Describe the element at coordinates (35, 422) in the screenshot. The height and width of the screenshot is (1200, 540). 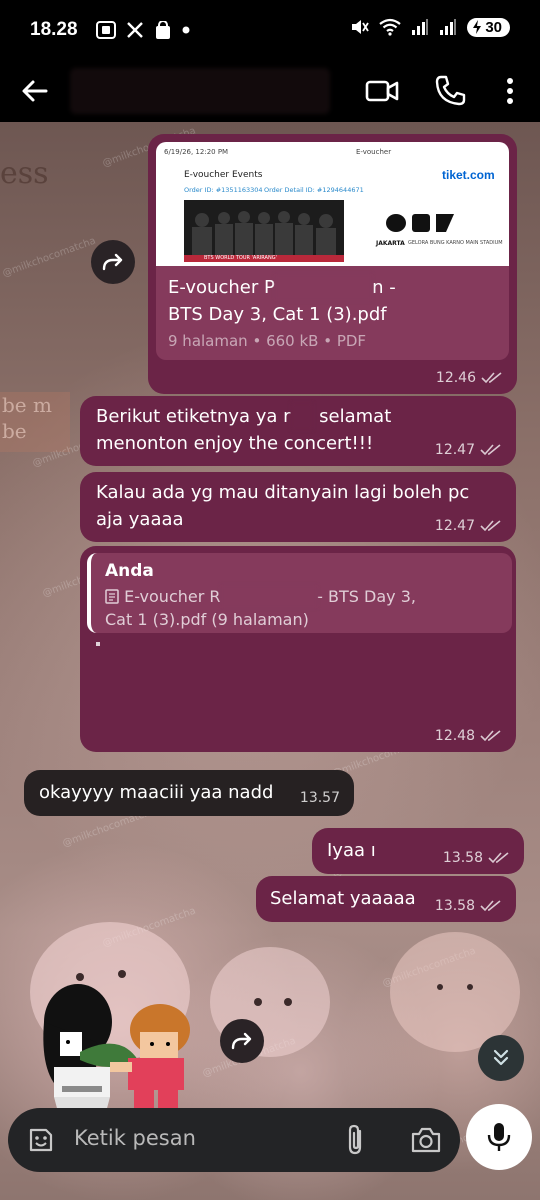
I see `wallpaper-text-2: be m be` at that location.